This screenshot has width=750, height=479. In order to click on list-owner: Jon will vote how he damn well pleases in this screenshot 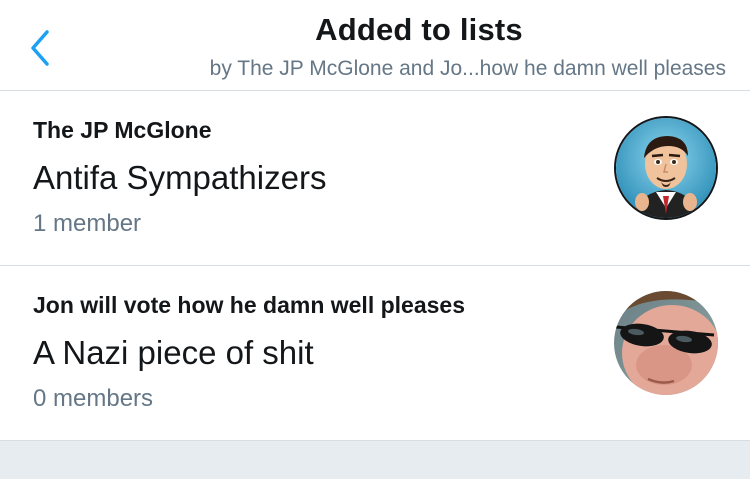, I will do `click(249, 305)`.